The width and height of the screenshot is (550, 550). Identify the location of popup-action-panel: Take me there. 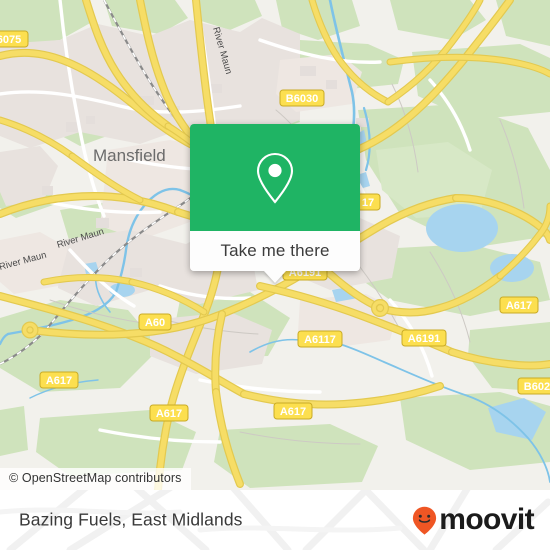
(275, 257).